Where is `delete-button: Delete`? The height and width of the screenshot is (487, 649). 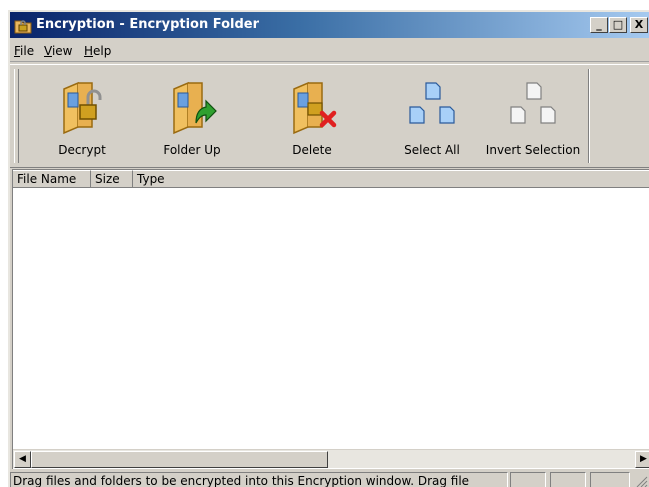 delete-button: Delete is located at coordinates (312, 117).